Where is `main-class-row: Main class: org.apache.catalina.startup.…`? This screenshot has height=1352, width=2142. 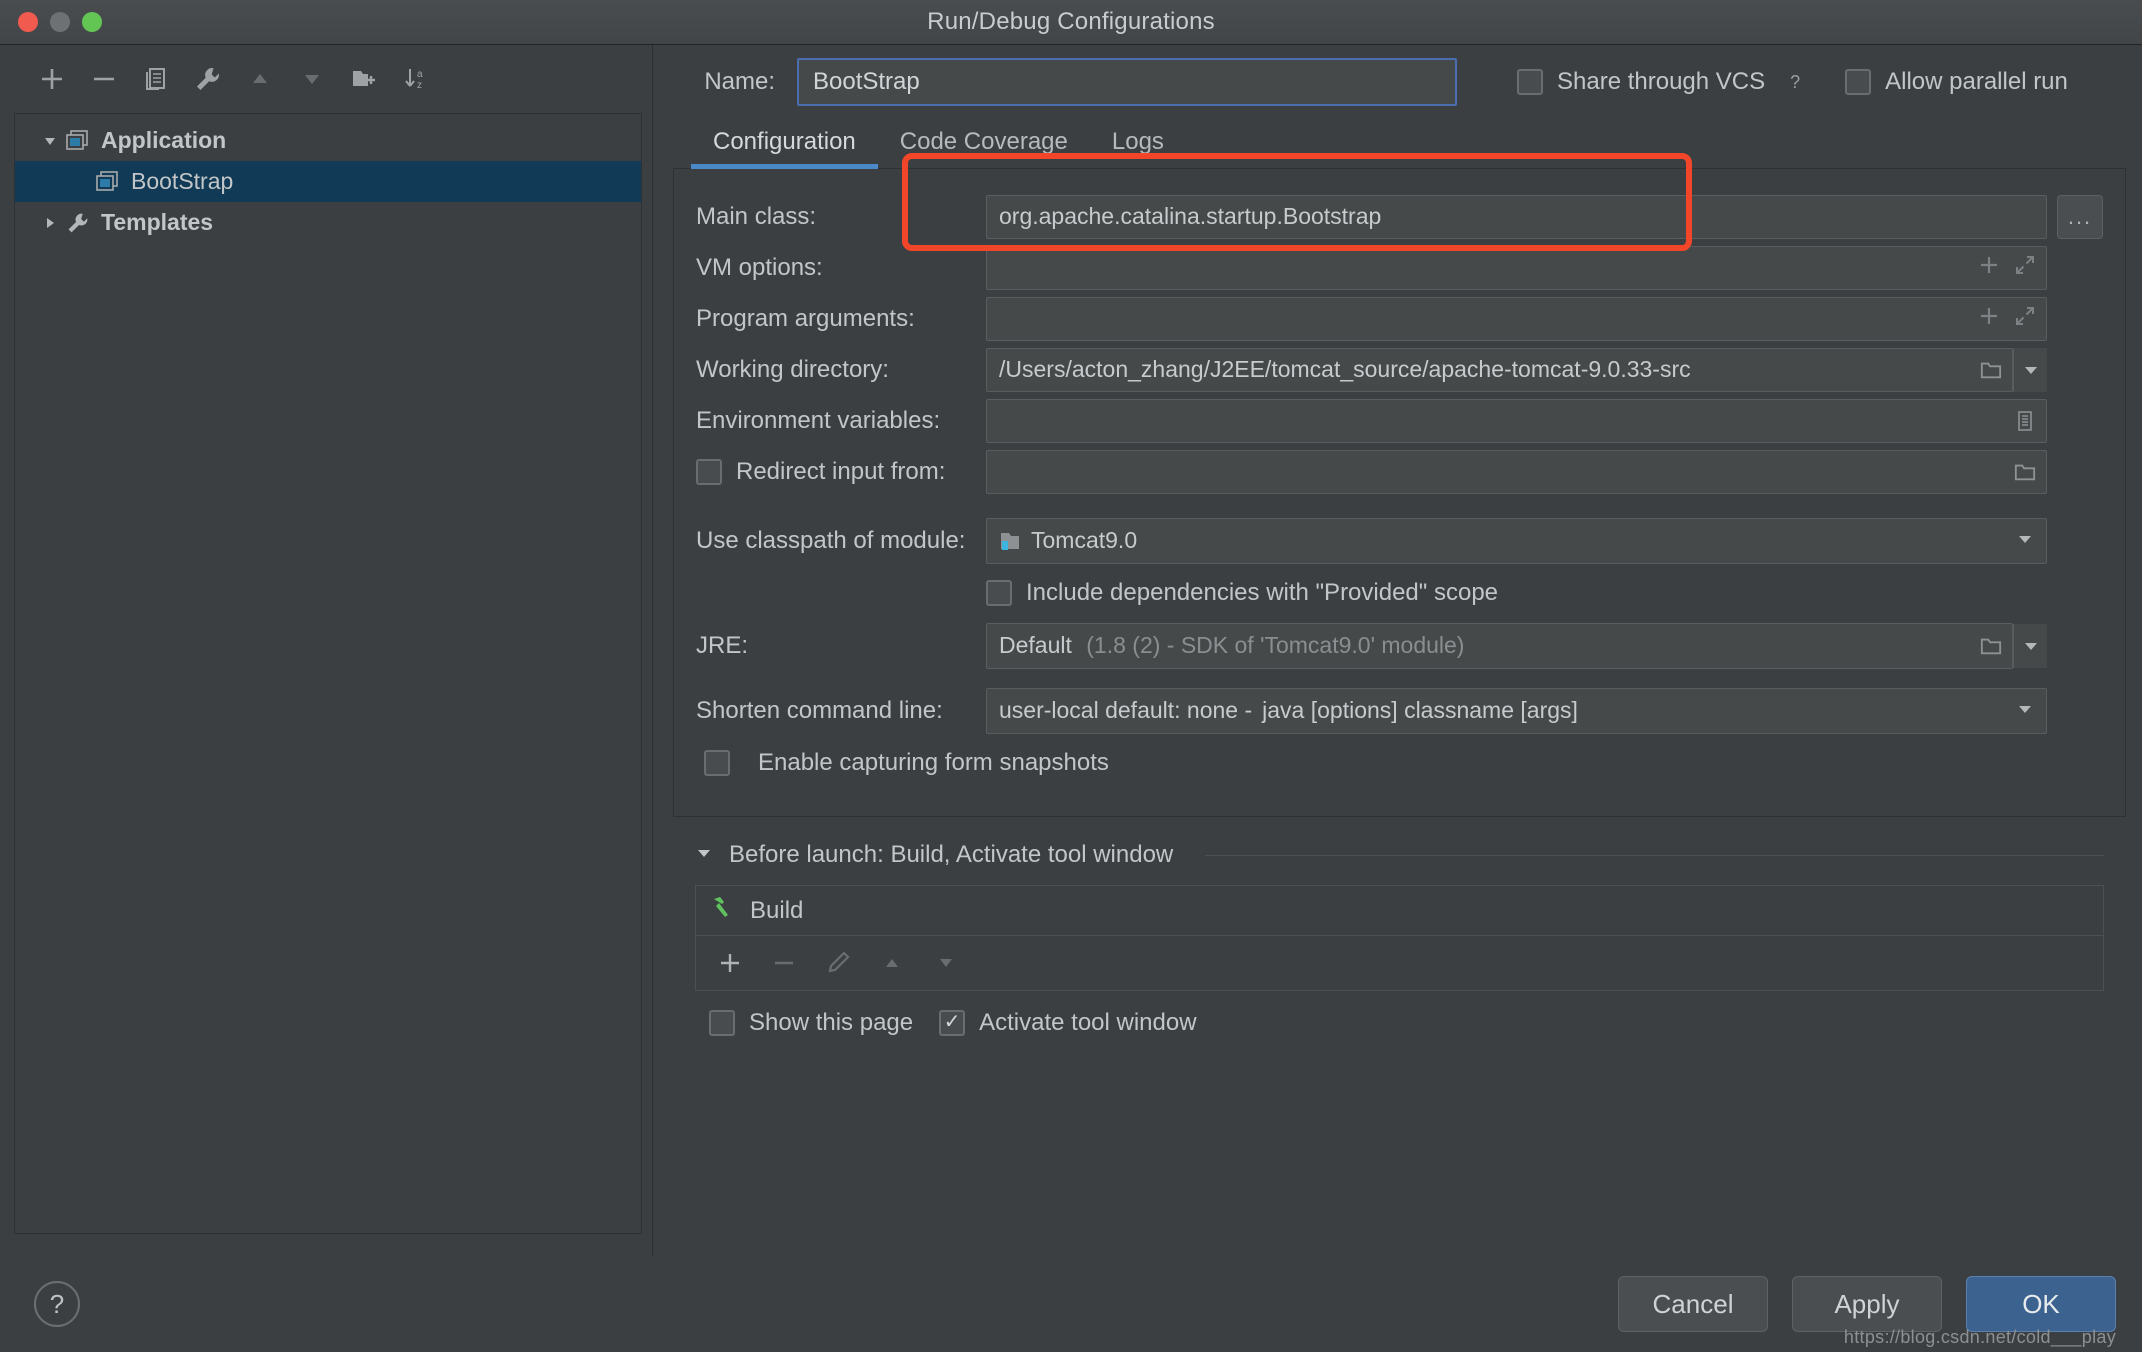
main-class-row: Main class: org.apache.catalina.startup.… is located at coordinates (1399, 216).